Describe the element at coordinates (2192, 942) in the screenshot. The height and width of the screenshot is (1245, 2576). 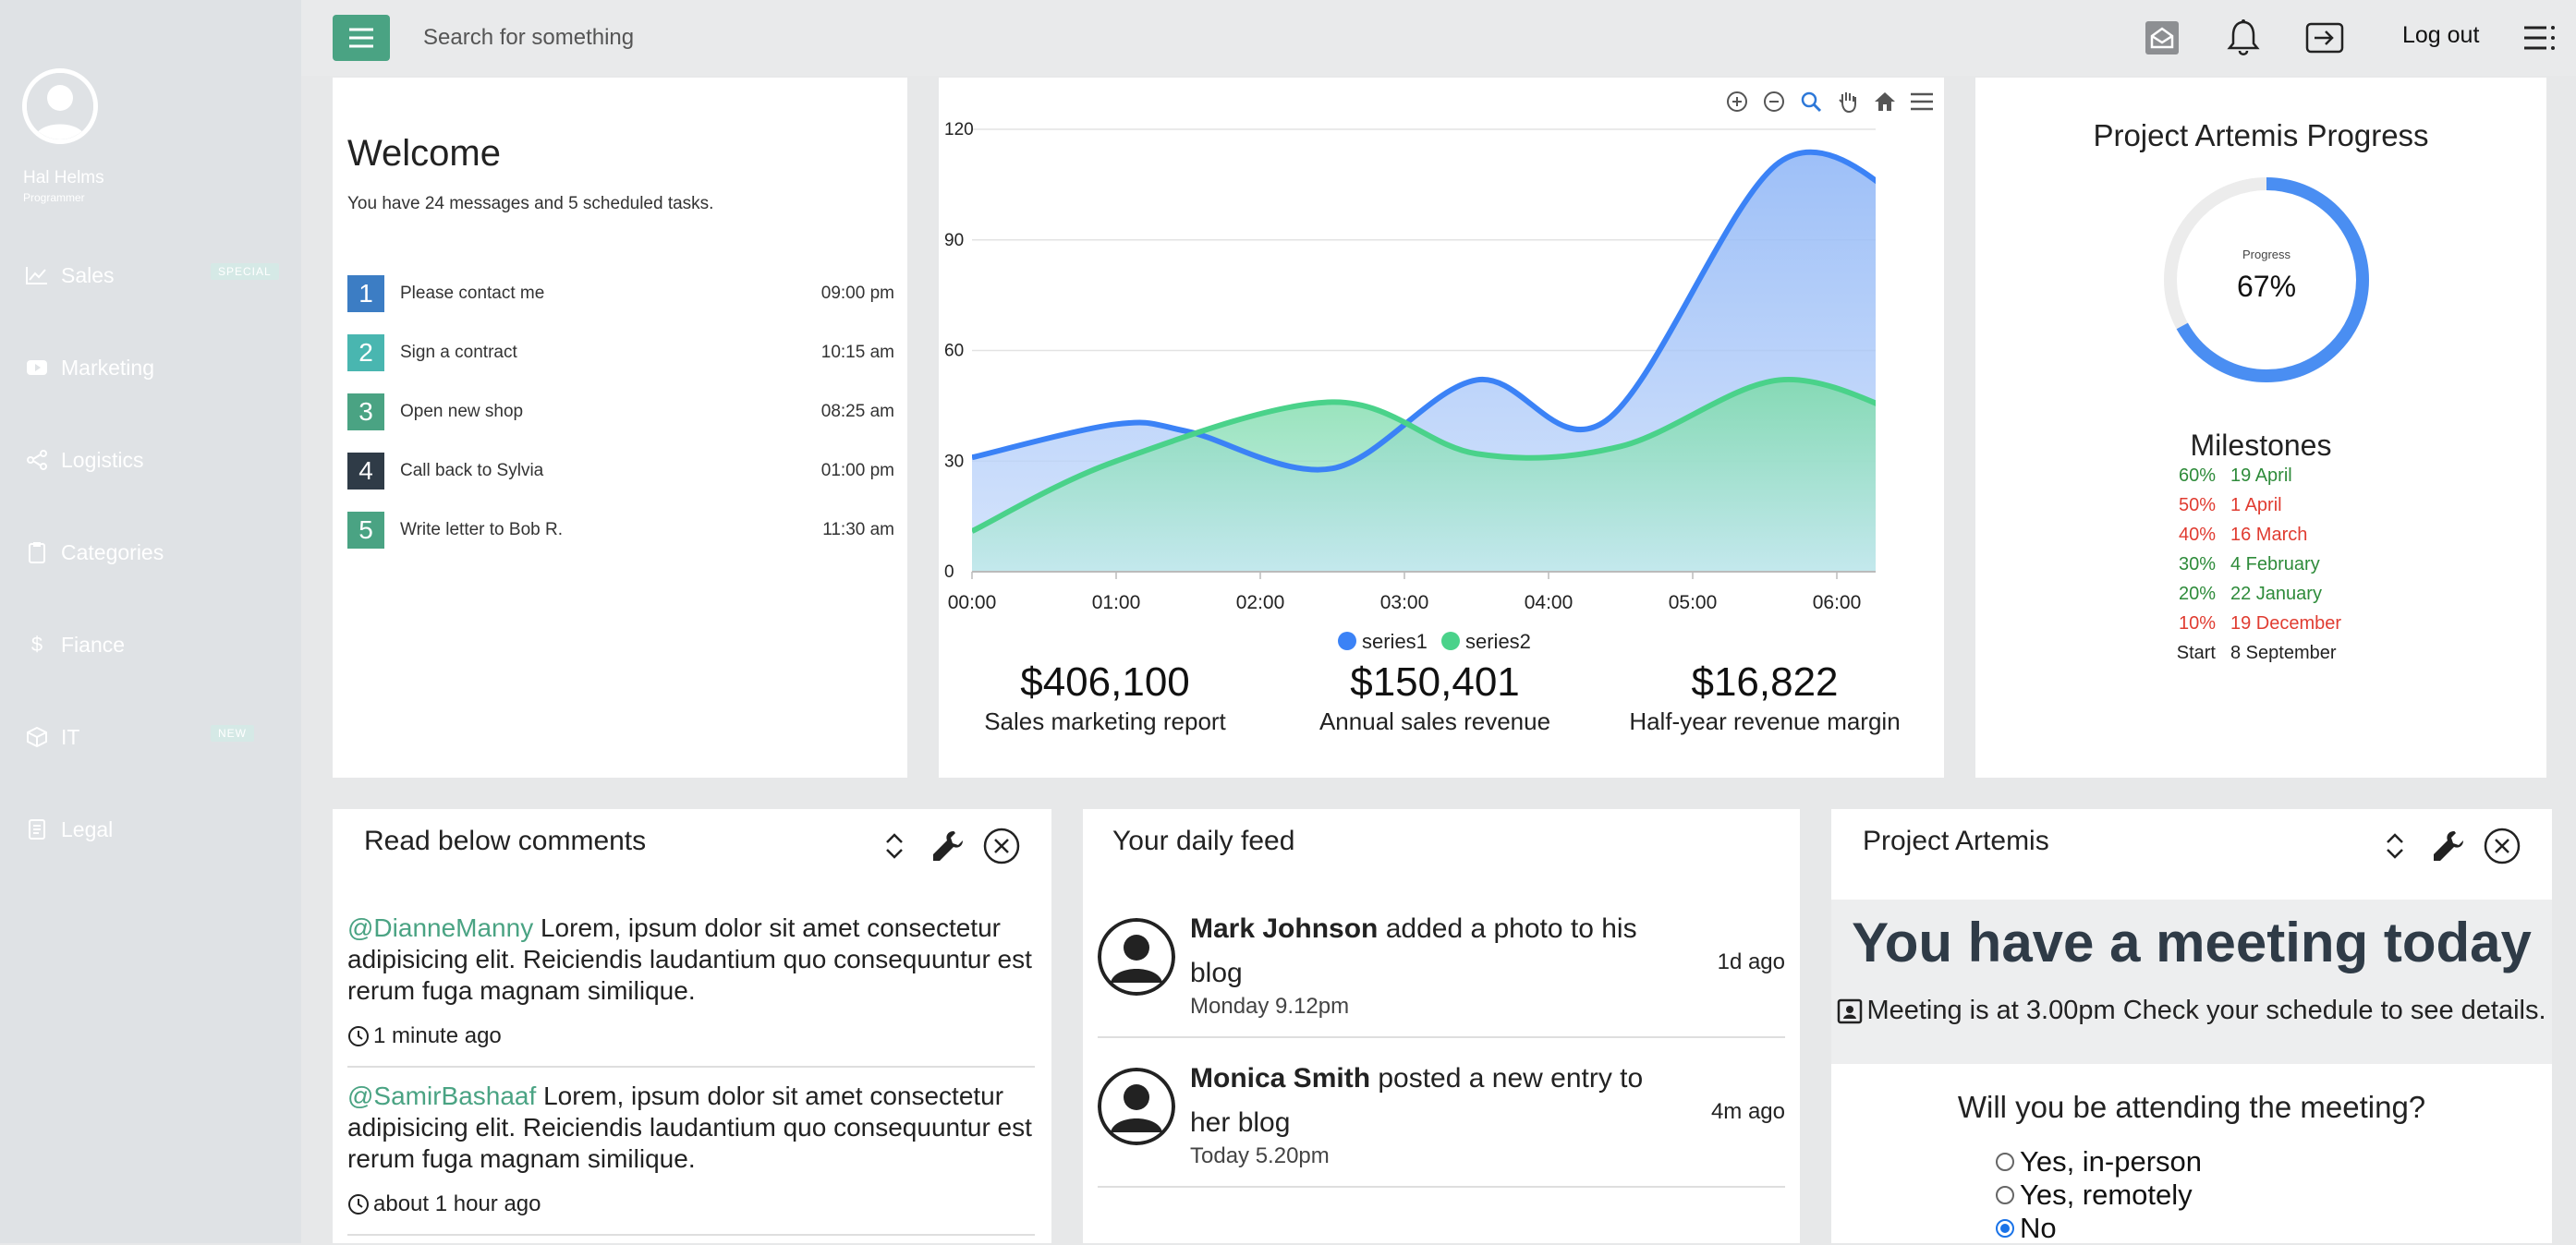
I see `meeting-headline: You have a meeting today` at that location.